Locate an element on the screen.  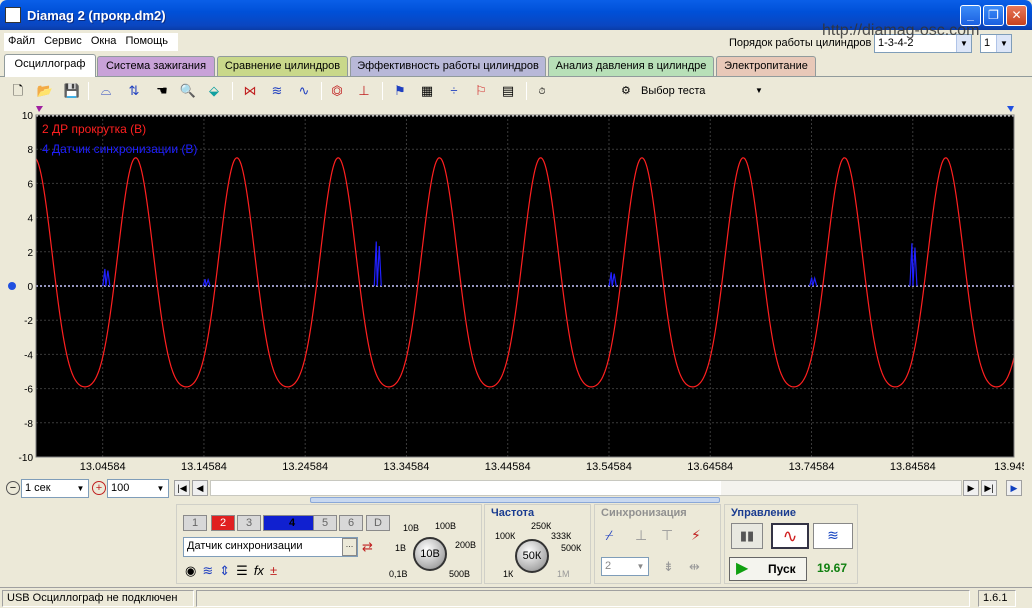
lines-icon: ☰ is located at coordinates (242, 573).